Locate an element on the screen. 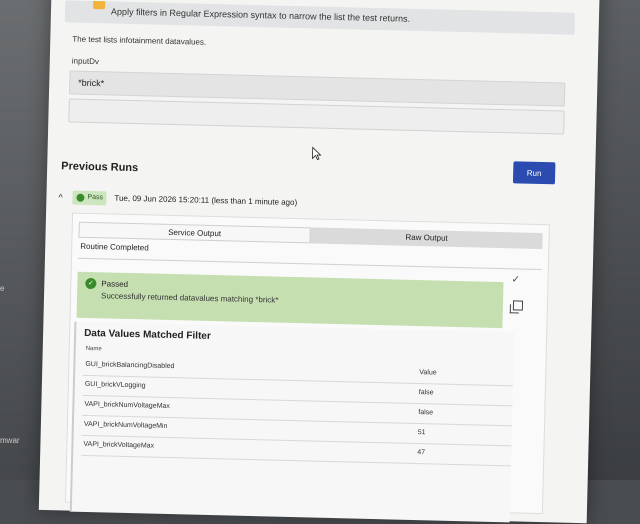 This screenshot has height=524, width=640. copy-icon is located at coordinates (518, 305).